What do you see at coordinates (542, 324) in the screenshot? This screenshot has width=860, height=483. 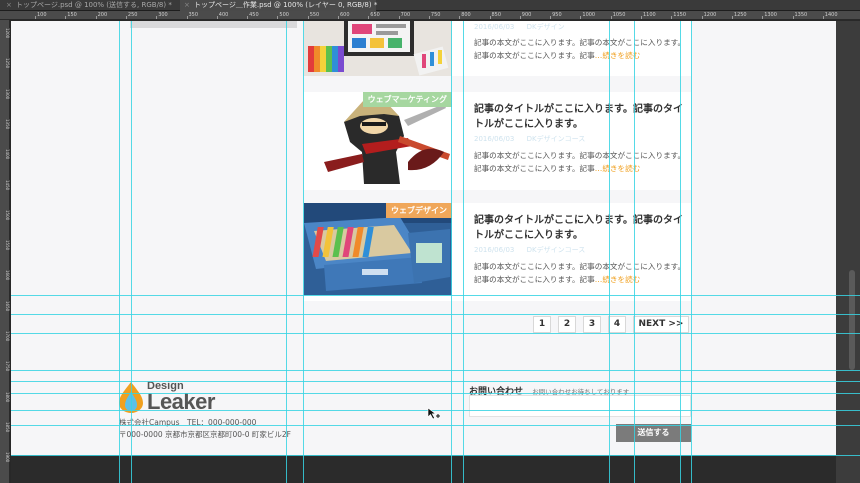 I see `page-1-button: 1` at bounding box center [542, 324].